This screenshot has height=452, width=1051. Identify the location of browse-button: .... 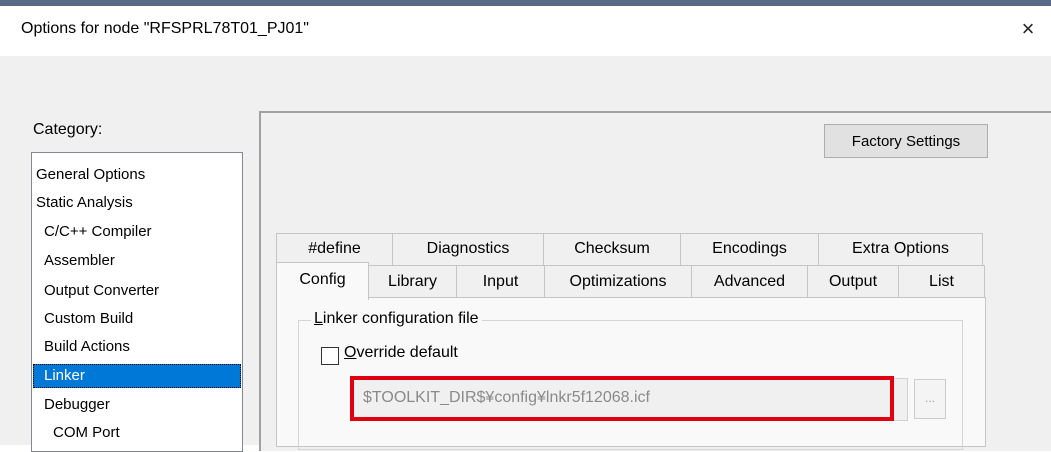
(930, 399).